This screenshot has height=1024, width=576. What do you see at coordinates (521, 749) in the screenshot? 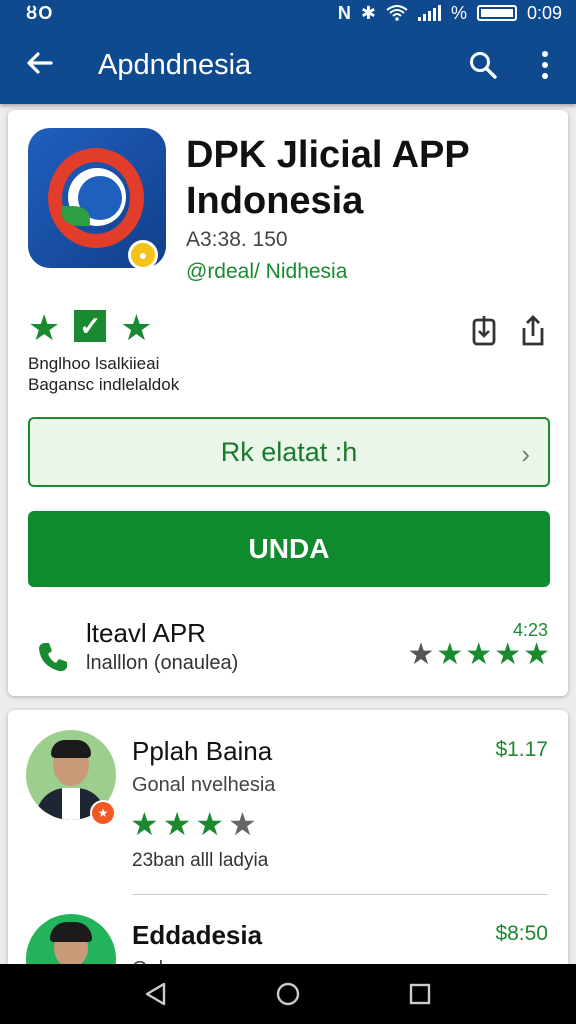
I see `list-item-price: $1.17` at bounding box center [521, 749].